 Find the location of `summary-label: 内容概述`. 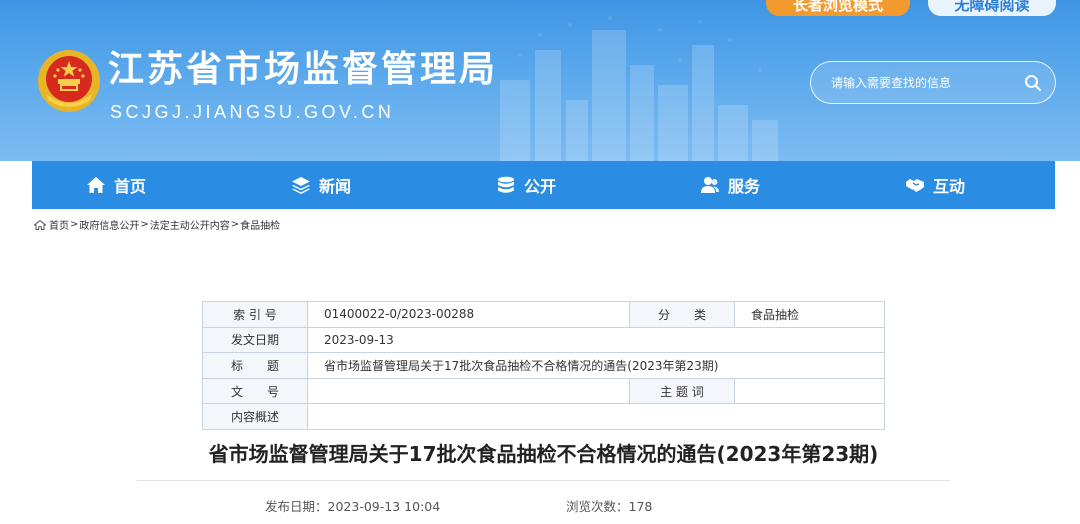

summary-label: 内容概述 is located at coordinates (255, 416).